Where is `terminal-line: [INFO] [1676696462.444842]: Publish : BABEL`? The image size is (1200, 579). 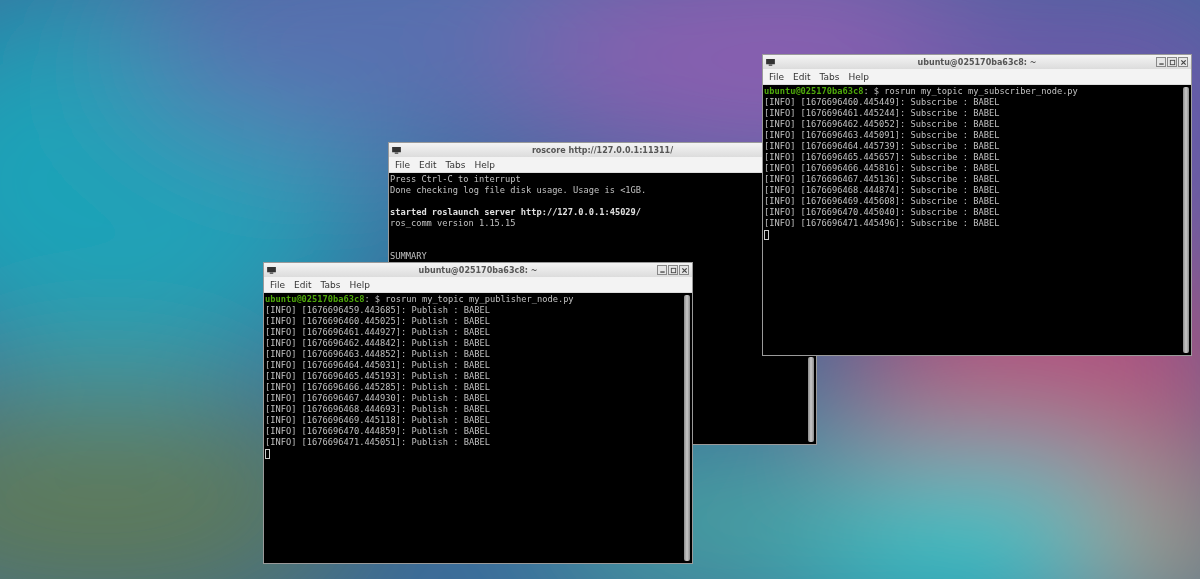
terminal-line: [INFO] [1676696462.444842]: Publish : BABEL is located at coordinates (377, 343).